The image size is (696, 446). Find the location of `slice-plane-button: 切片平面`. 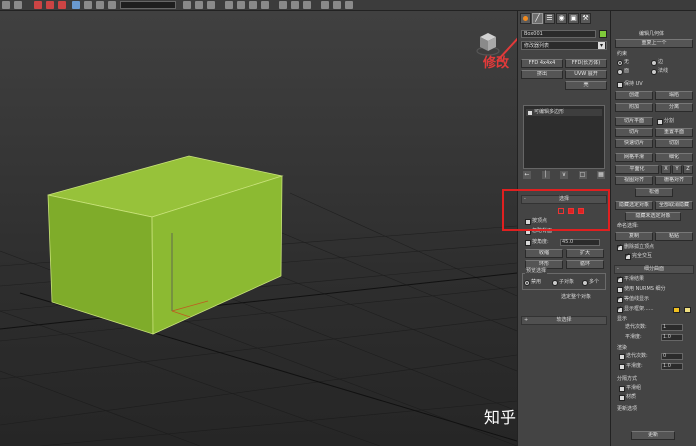

slice-plane-button: 切片平面 is located at coordinates (634, 121).